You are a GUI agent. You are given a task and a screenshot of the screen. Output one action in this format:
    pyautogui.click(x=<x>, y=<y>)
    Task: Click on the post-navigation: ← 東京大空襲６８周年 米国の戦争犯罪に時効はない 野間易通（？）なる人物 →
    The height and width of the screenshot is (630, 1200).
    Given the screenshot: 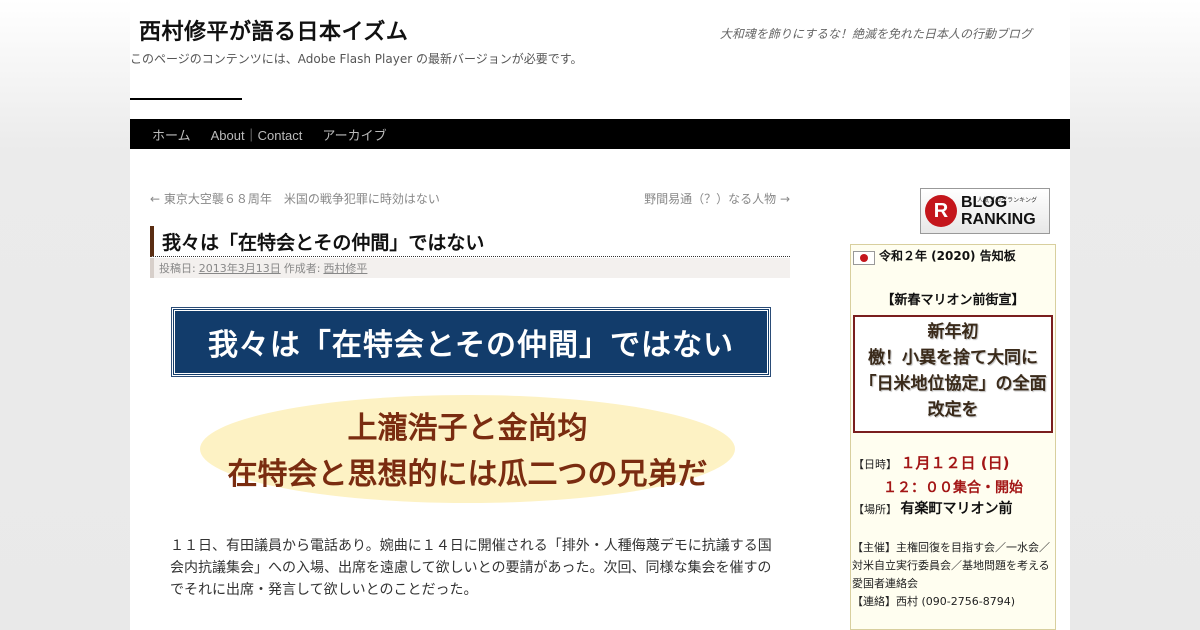 What is the action you would take?
    pyautogui.click(x=470, y=198)
    